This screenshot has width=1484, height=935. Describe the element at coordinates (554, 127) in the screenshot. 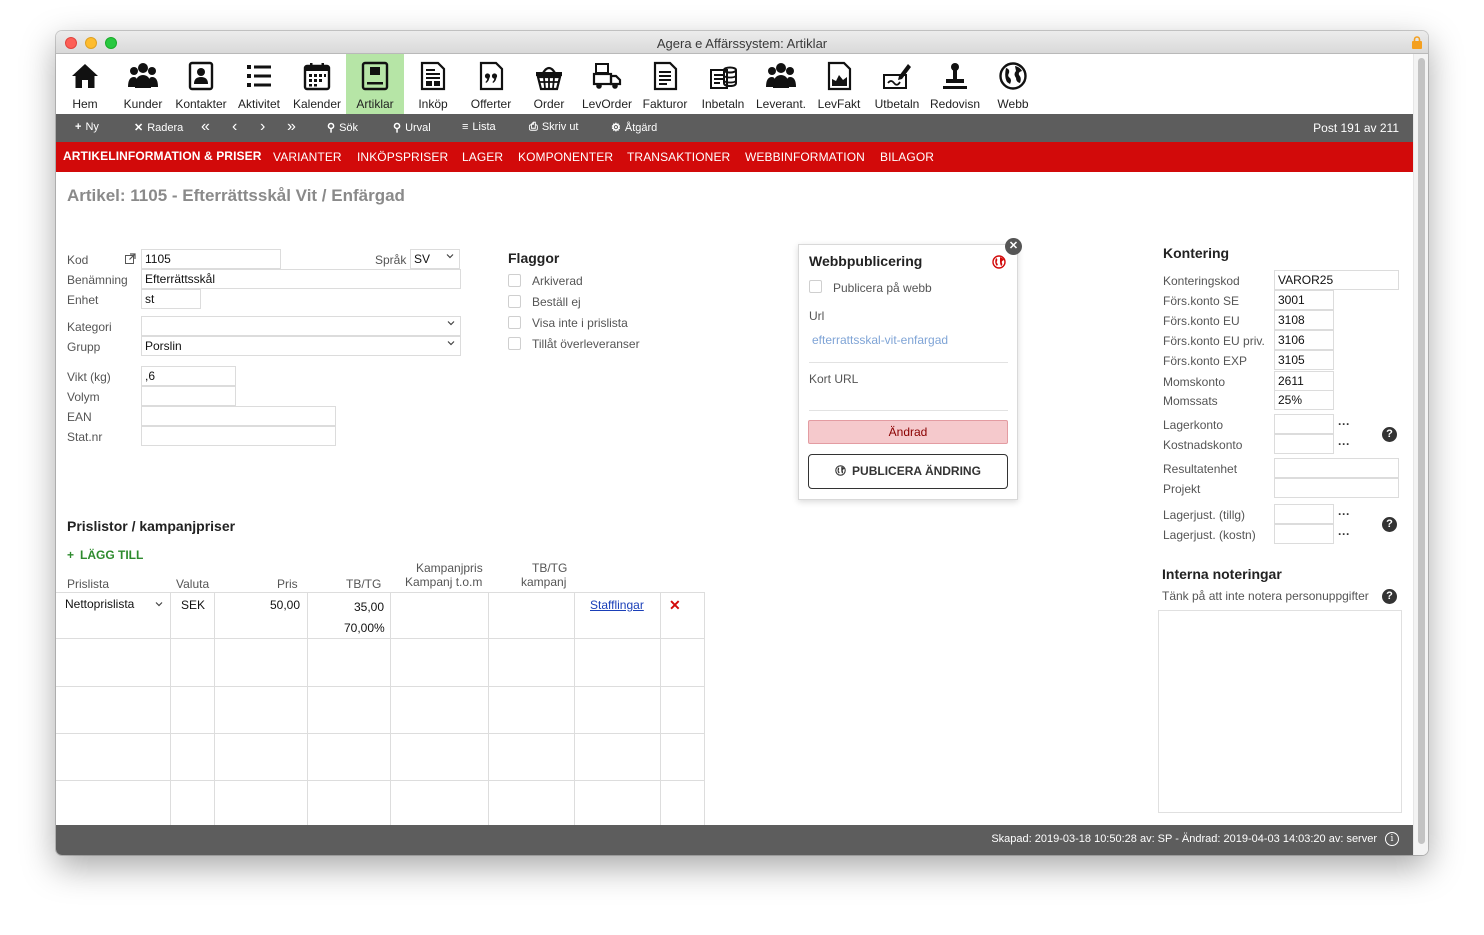

I see `print-button: ⎙ Skriv ut` at that location.